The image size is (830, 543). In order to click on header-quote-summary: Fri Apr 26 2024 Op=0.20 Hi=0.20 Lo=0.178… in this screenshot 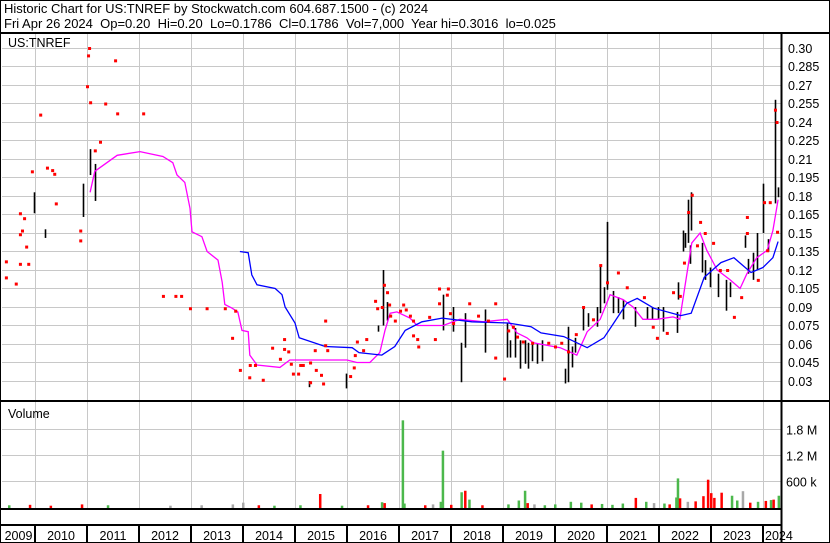, I will do `click(280, 23)`.